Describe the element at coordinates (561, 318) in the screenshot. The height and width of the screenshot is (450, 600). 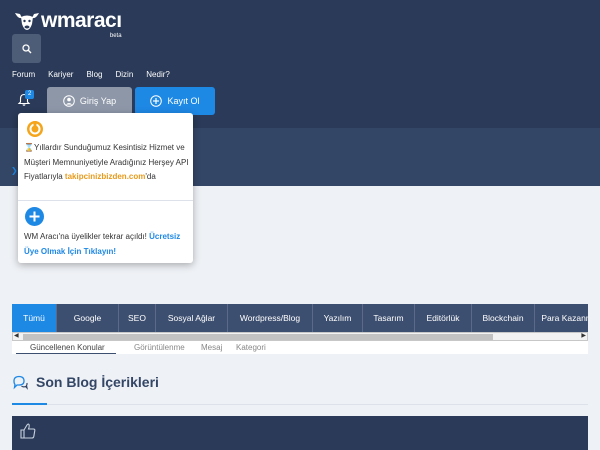
I see `tab-para-kazanma: Para Kazanma` at that location.